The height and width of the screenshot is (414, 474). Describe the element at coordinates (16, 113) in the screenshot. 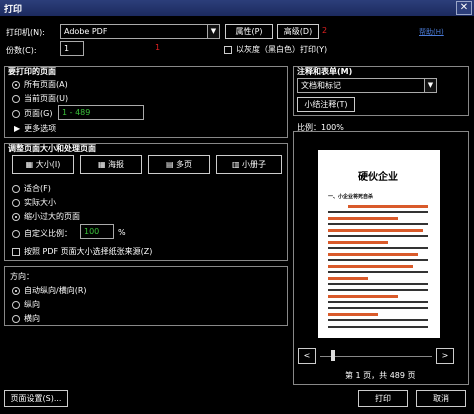

I see `page-range-radio` at that location.